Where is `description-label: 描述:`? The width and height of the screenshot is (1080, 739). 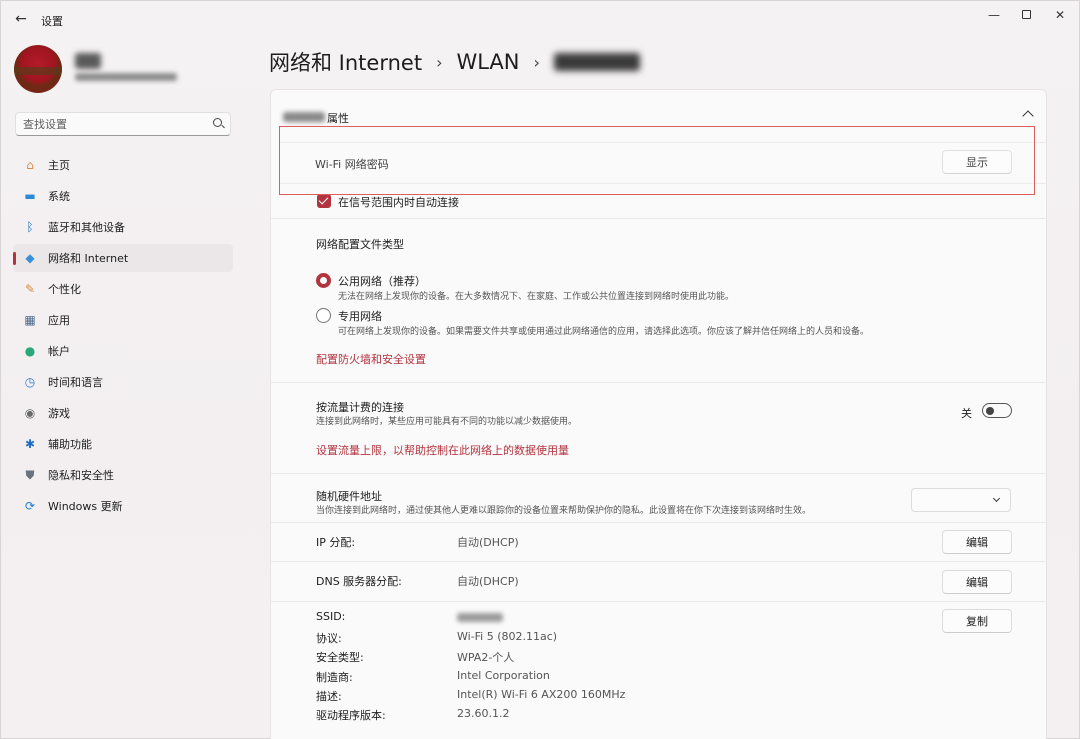 description-label: 描述: is located at coordinates (329, 696).